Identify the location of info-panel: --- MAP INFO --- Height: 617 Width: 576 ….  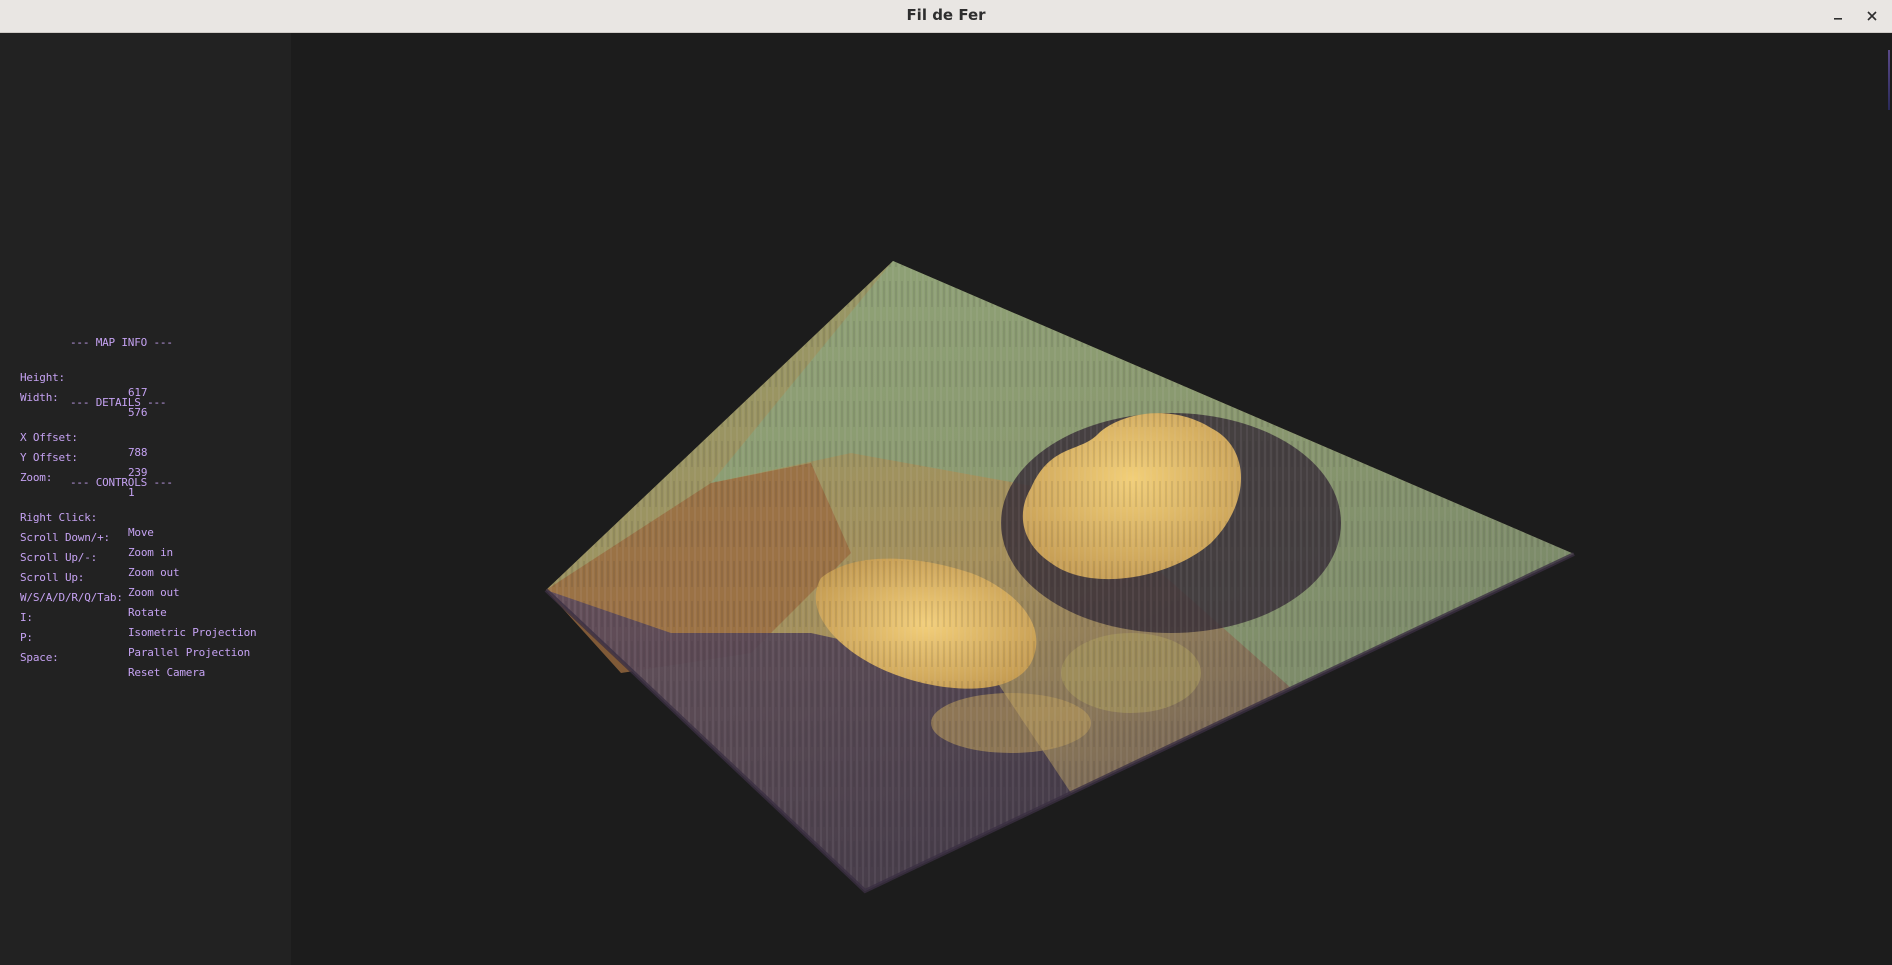
(138, 507).